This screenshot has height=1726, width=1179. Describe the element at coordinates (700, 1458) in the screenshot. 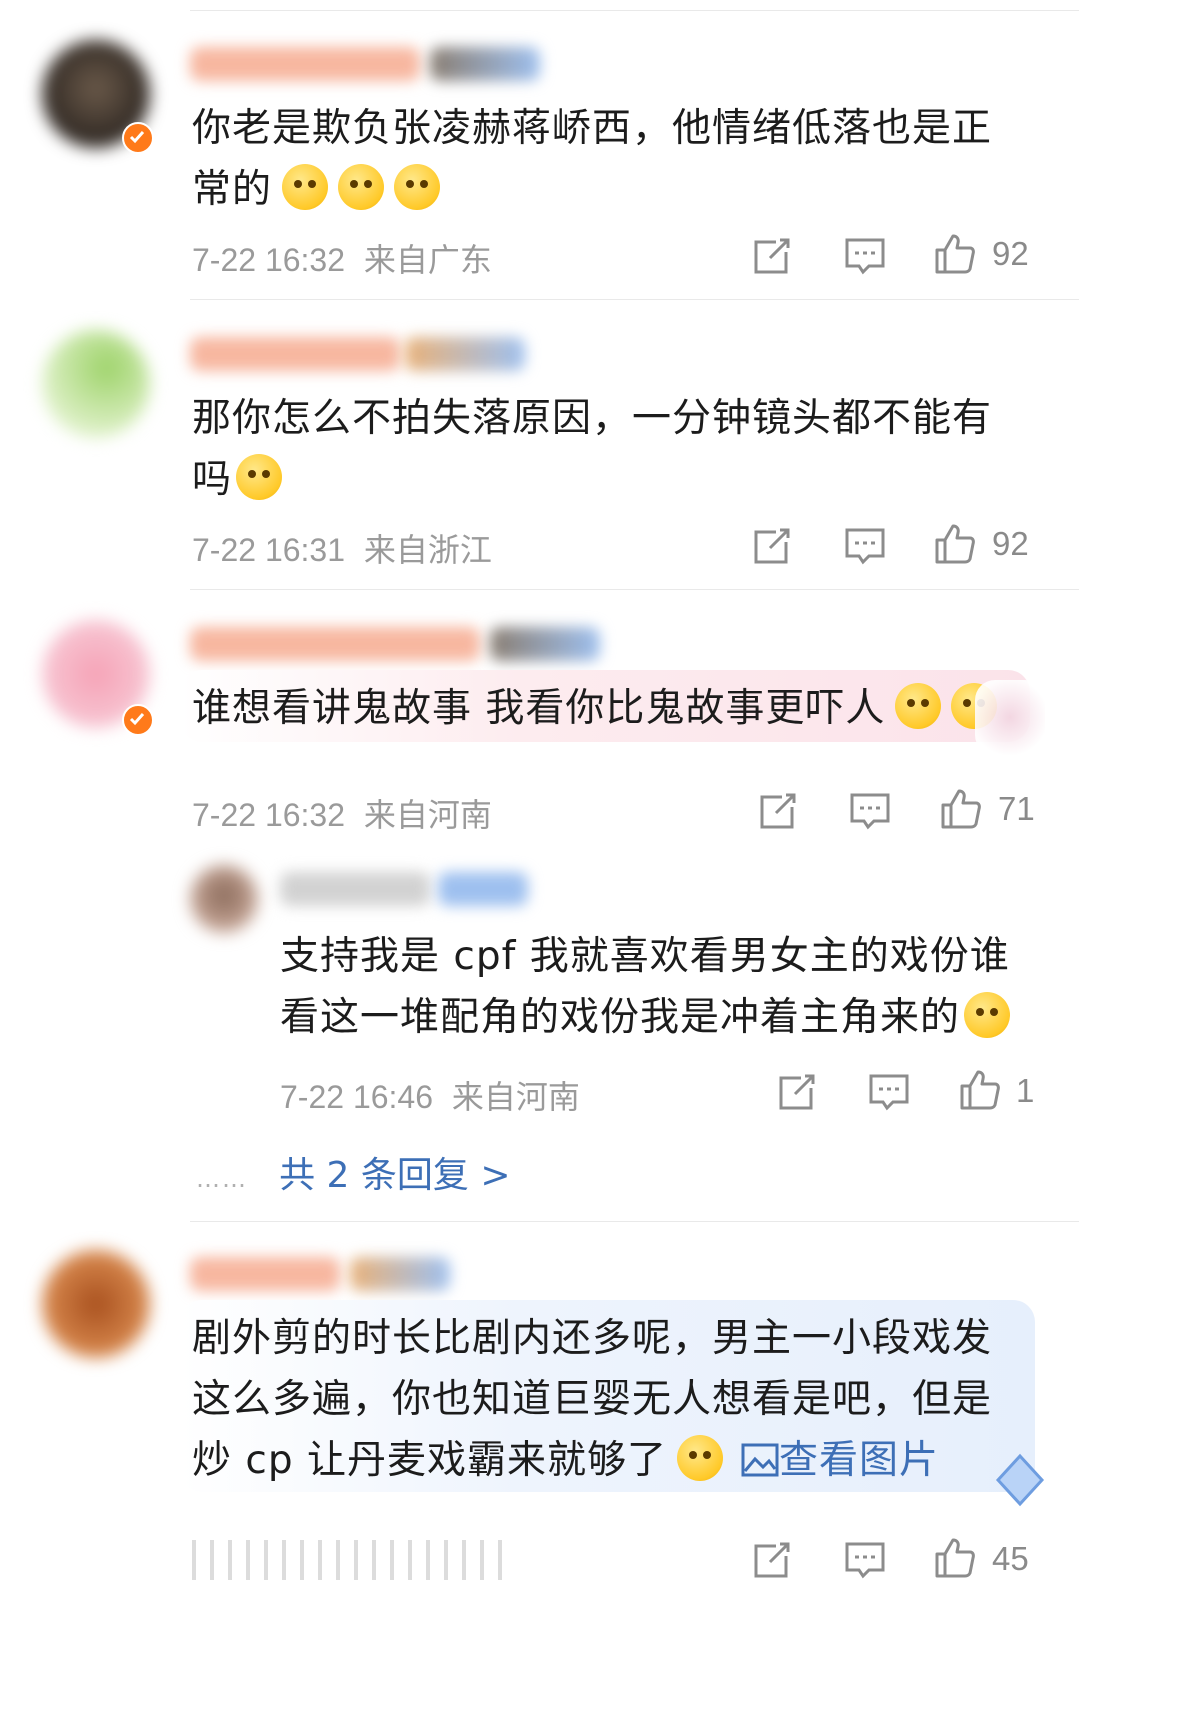

I see `blushing-emoji` at that location.